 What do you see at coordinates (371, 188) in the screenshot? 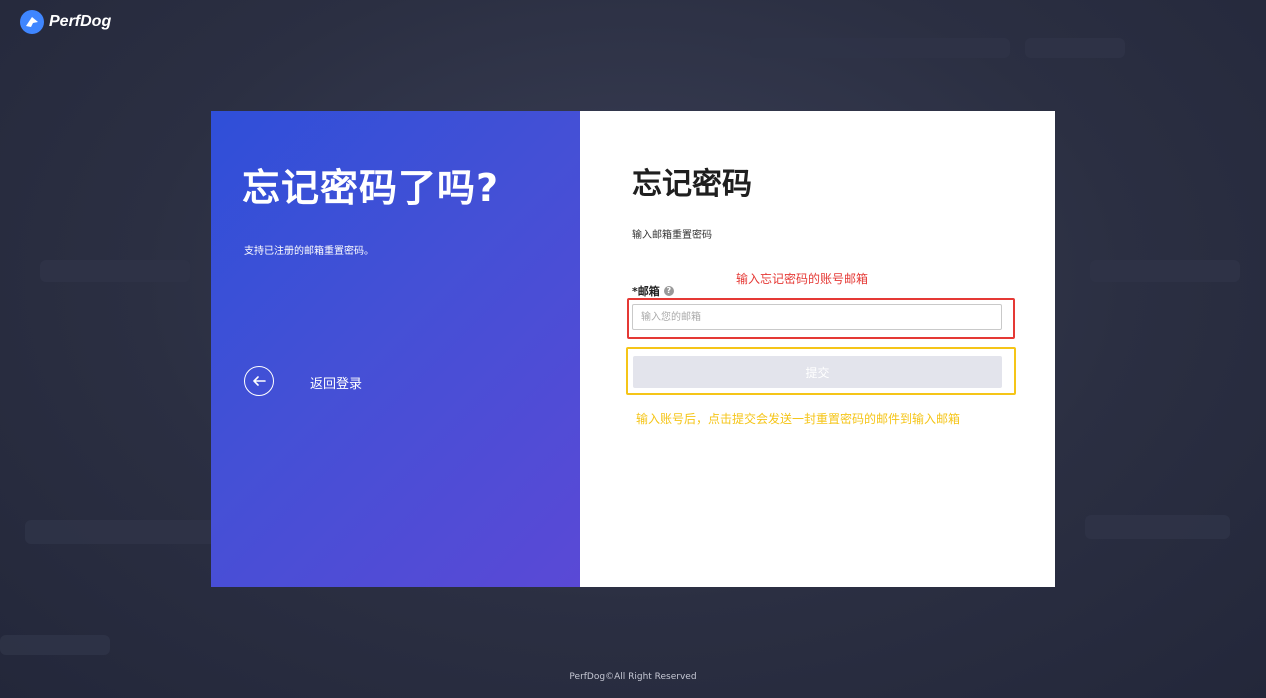
I see `left-panel-title: 忘记密码了吗?` at bounding box center [371, 188].